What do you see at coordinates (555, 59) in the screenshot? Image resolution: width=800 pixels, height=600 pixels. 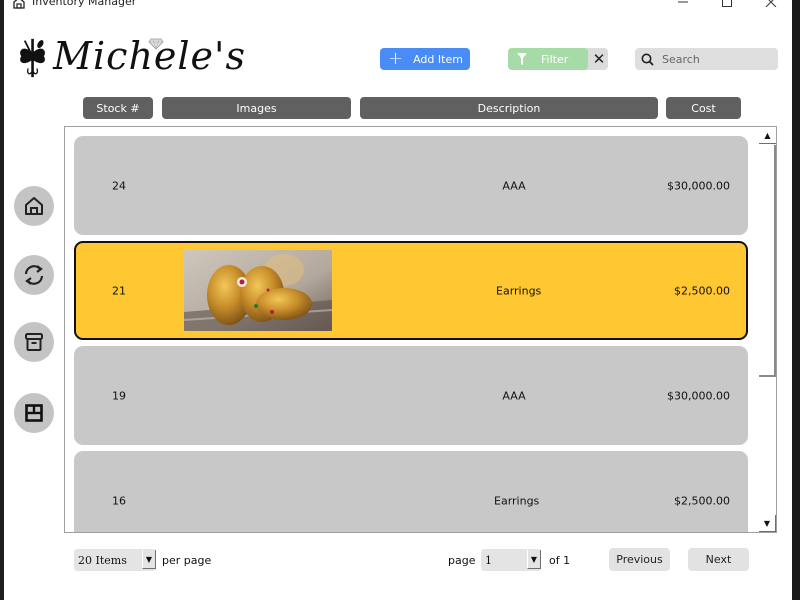 I see `filter-label: Filter` at bounding box center [555, 59].